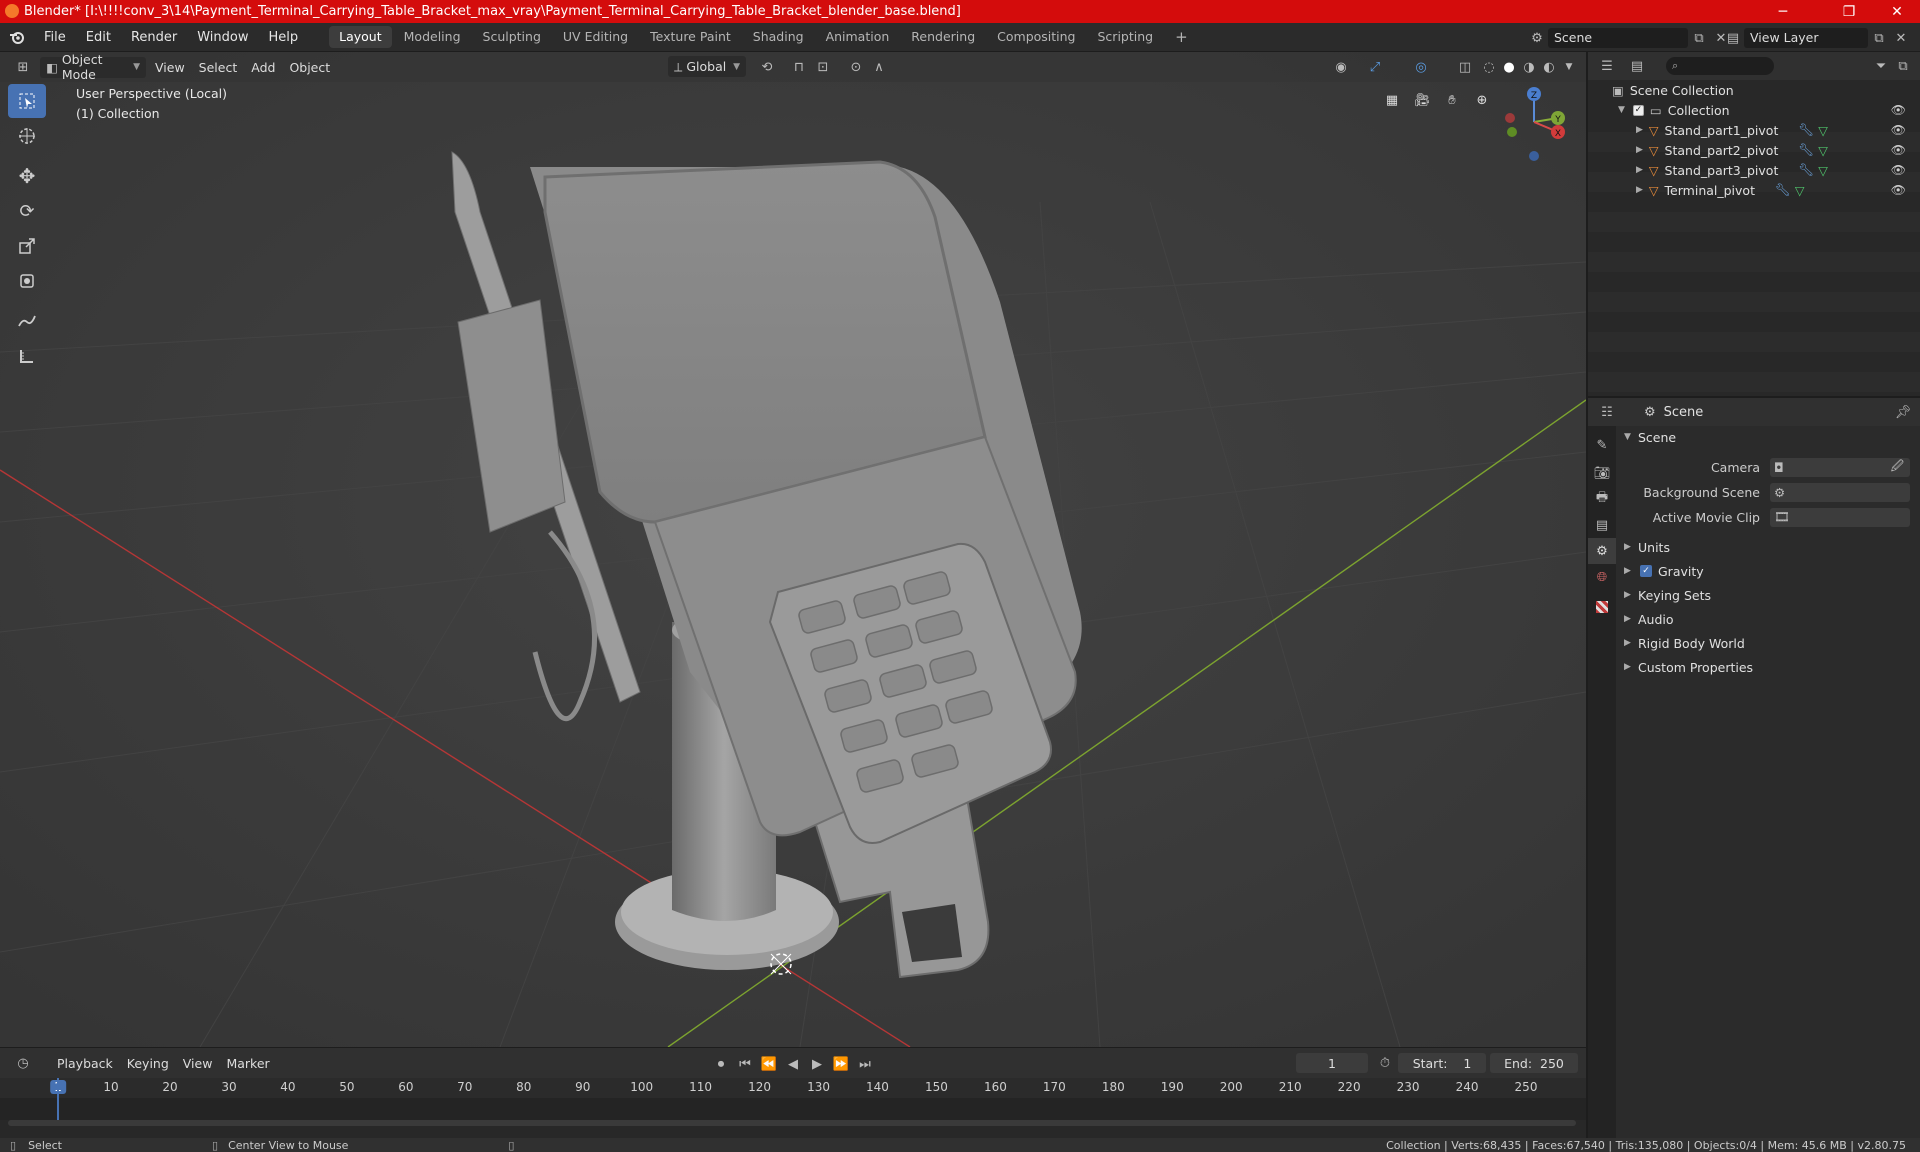 The height and width of the screenshot is (1152, 1920). I want to click on collection-row: ▼ ✓ ▭ Collection 👁︎, so click(1754, 110).